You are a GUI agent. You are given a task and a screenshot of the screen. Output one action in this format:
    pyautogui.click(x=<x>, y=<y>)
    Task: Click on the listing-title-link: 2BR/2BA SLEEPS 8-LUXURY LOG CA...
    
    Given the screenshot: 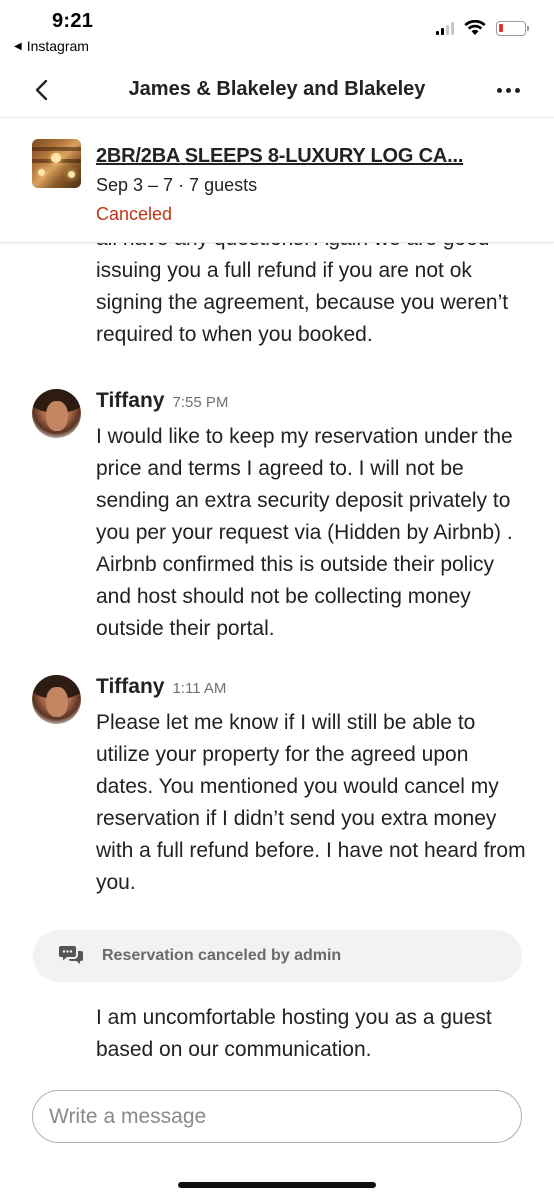 What is the action you would take?
    pyautogui.click(x=279, y=156)
    